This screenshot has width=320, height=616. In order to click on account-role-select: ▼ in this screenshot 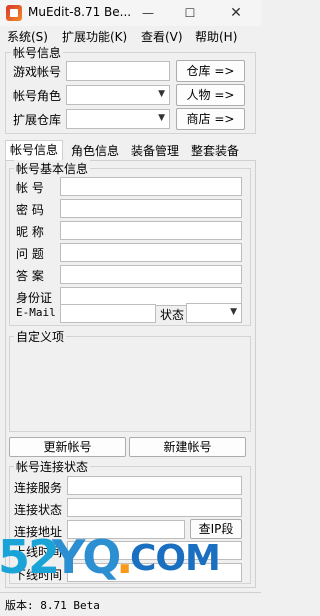, I will do `click(118, 95)`.